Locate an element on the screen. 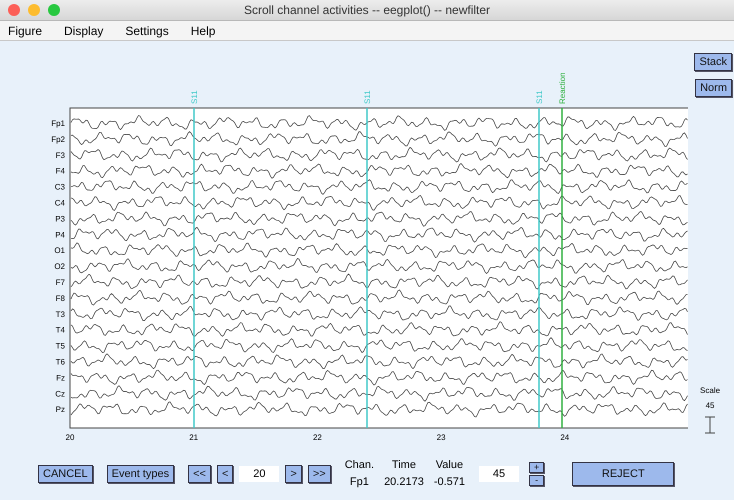 The image size is (734, 500). channel-label: T5 is located at coordinates (60, 346).